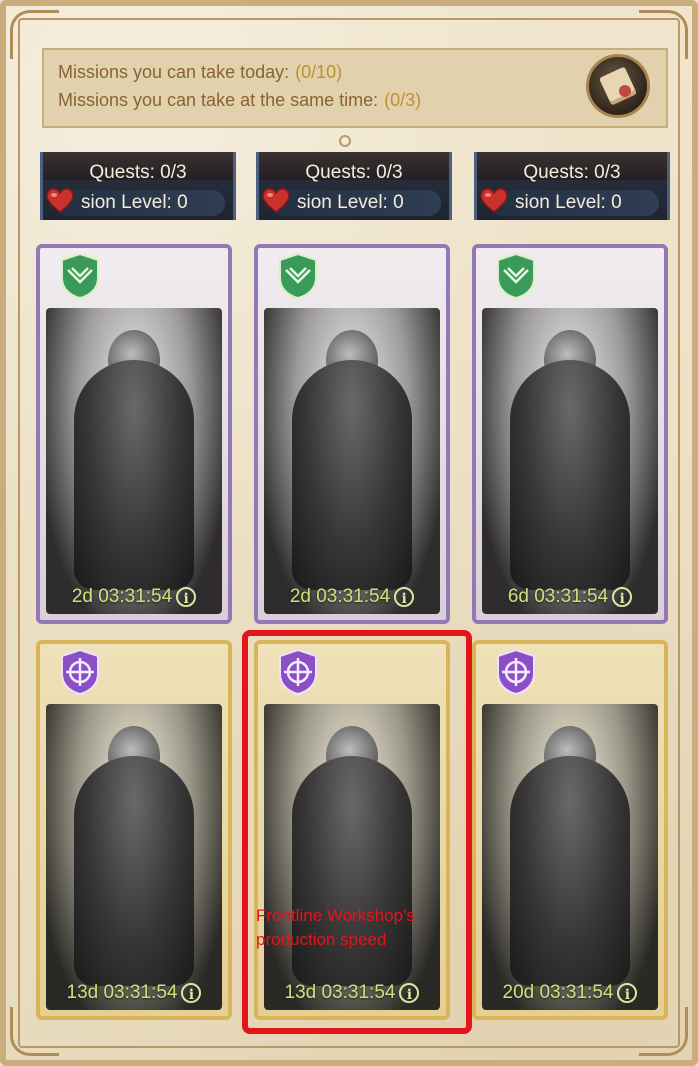 The image size is (698, 1066). I want to click on scroll-icon, so click(618, 86).